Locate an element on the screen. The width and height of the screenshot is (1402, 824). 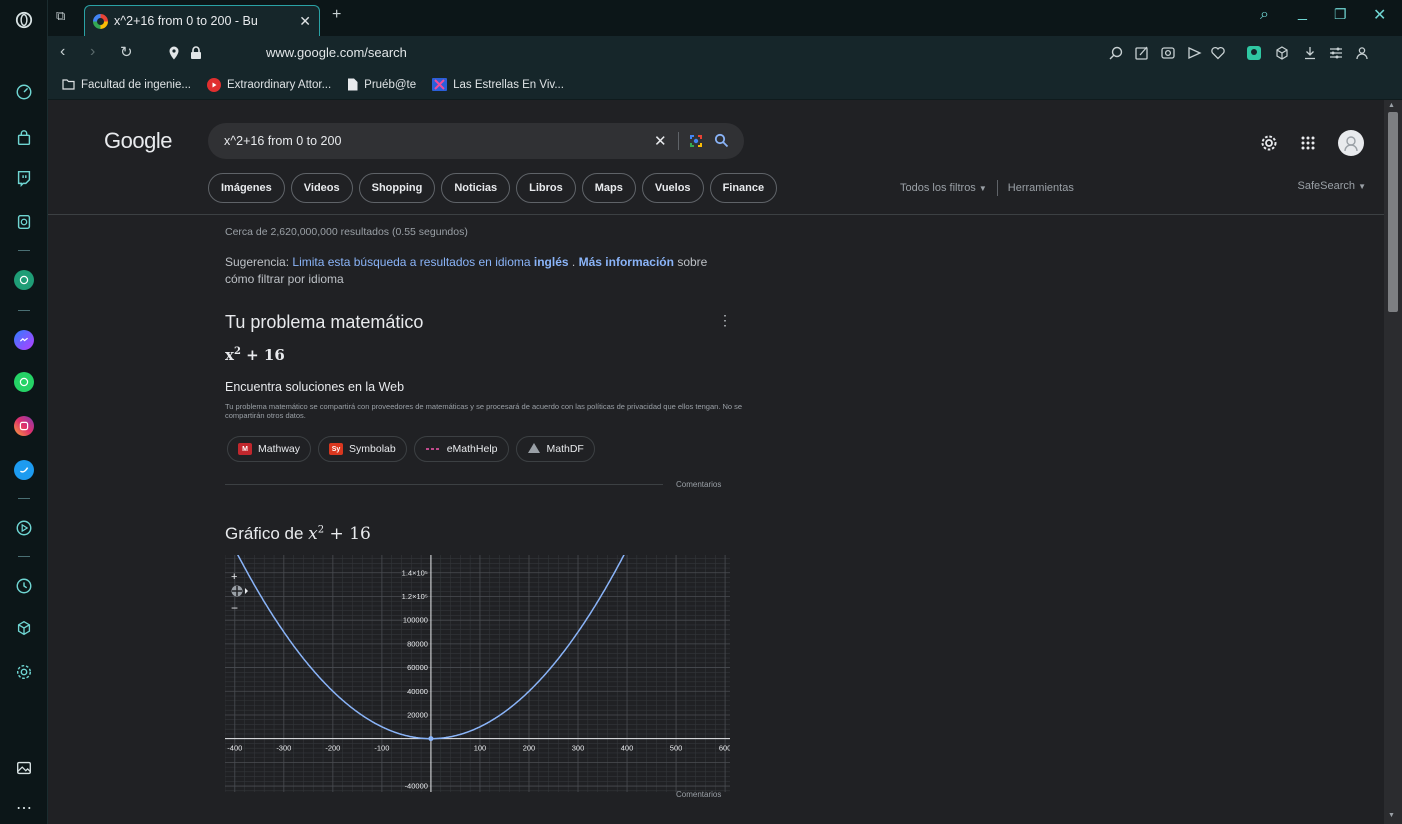
tab-search-icon: ⌕ is located at coordinates (1264, 15).